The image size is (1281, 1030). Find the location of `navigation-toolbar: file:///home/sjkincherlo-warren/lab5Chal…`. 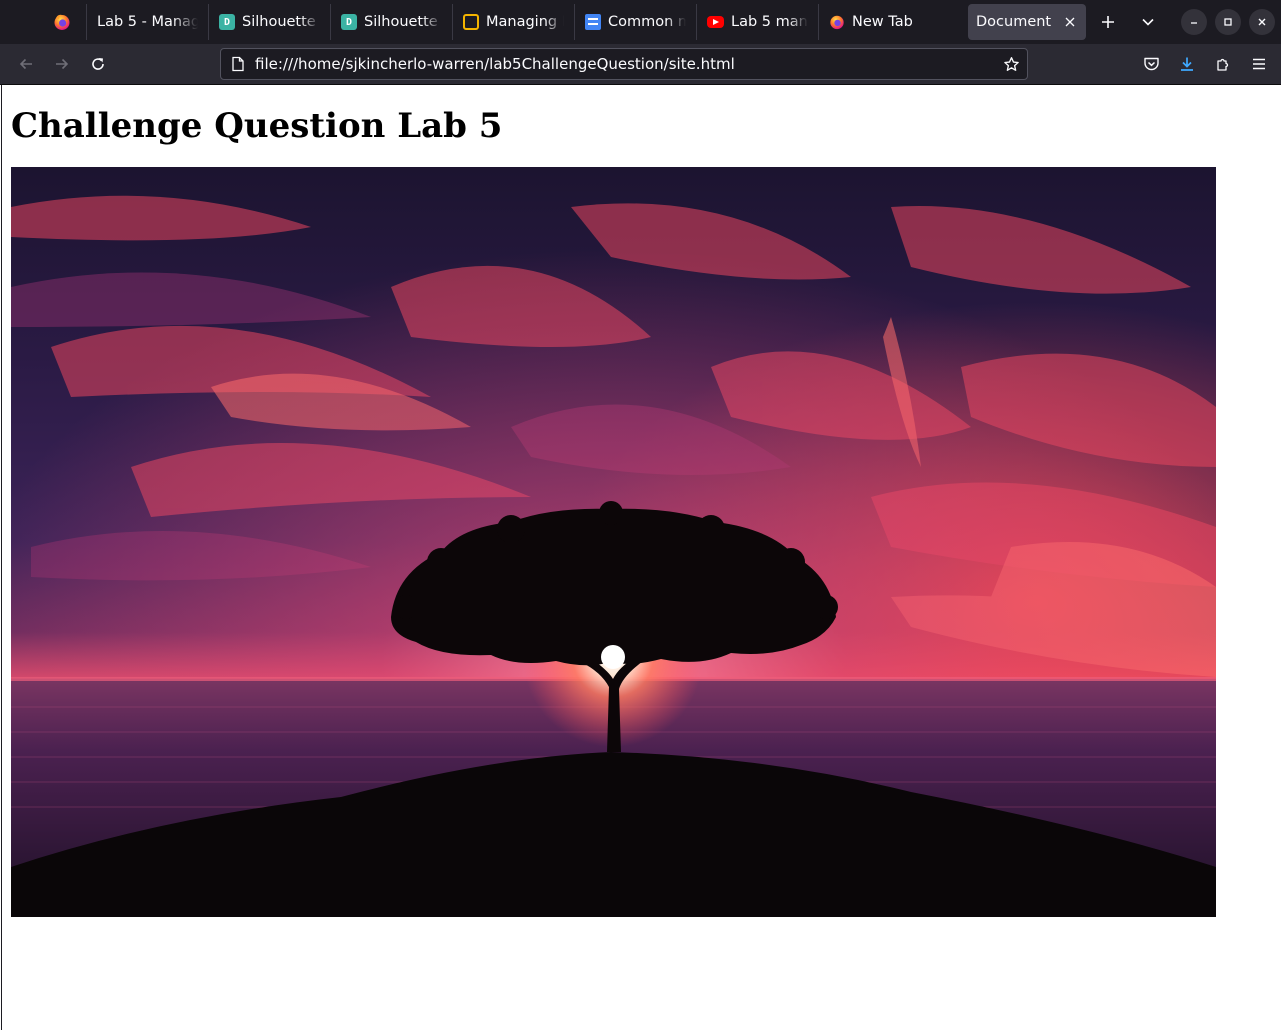

navigation-toolbar: file:///home/sjkincherlo-warren/lab5Chal… is located at coordinates (640, 64).